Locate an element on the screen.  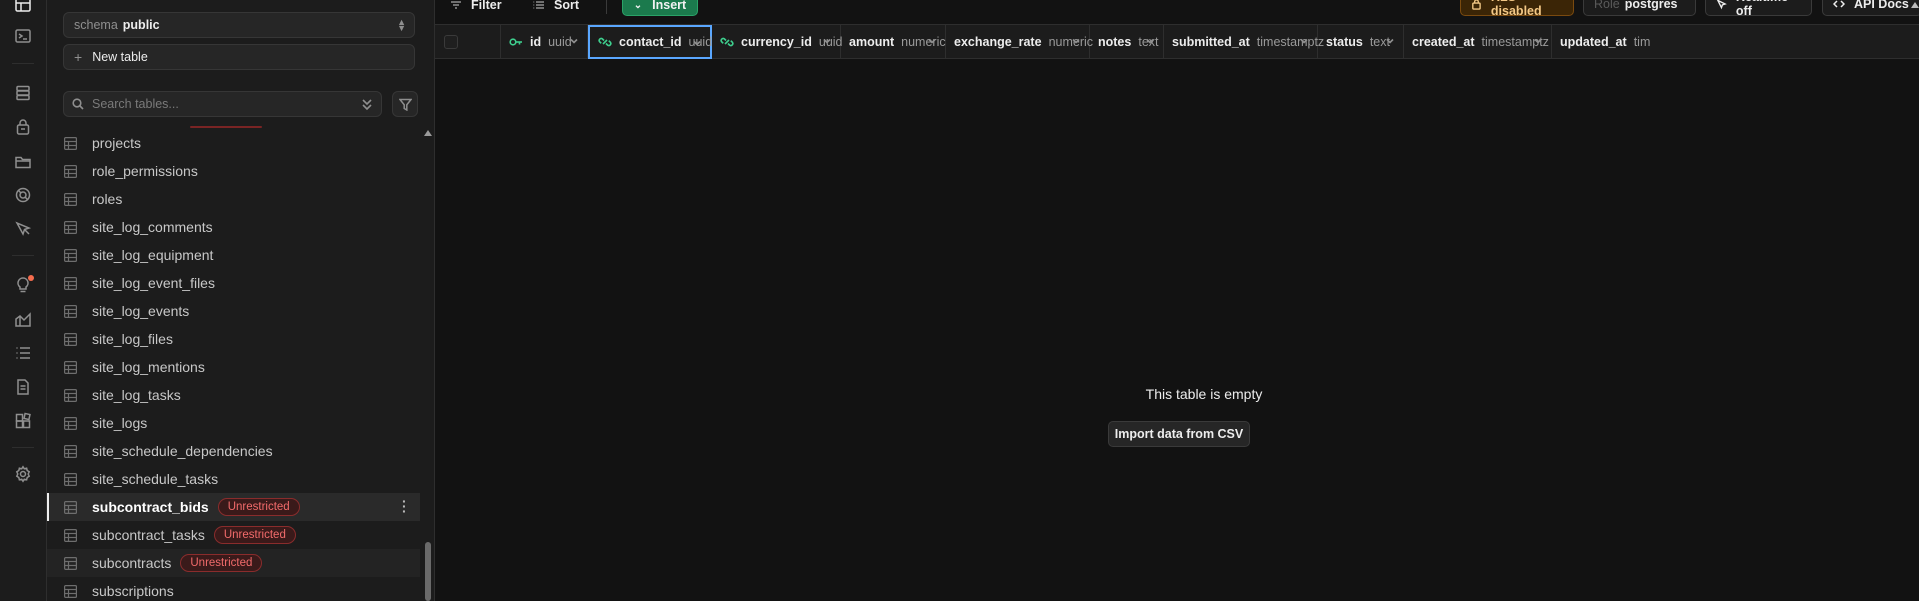
realtime-cursor-icon is located at coordinates (1721, 5).